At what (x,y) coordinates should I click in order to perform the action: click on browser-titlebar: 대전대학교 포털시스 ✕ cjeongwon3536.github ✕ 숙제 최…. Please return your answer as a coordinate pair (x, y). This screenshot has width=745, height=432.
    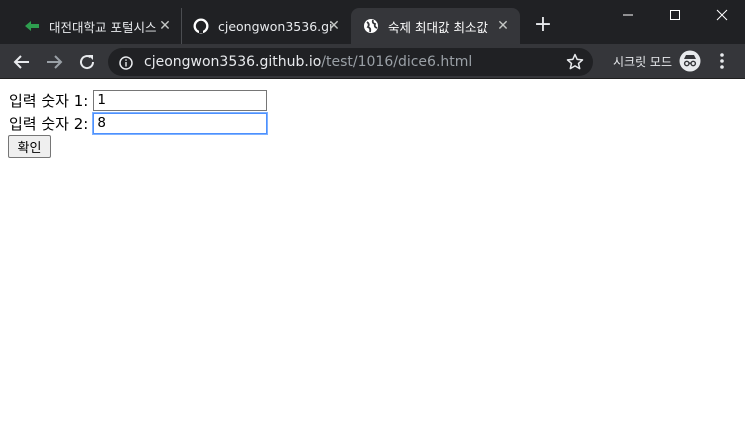
    Looking at the image, I should click on (372, 22).